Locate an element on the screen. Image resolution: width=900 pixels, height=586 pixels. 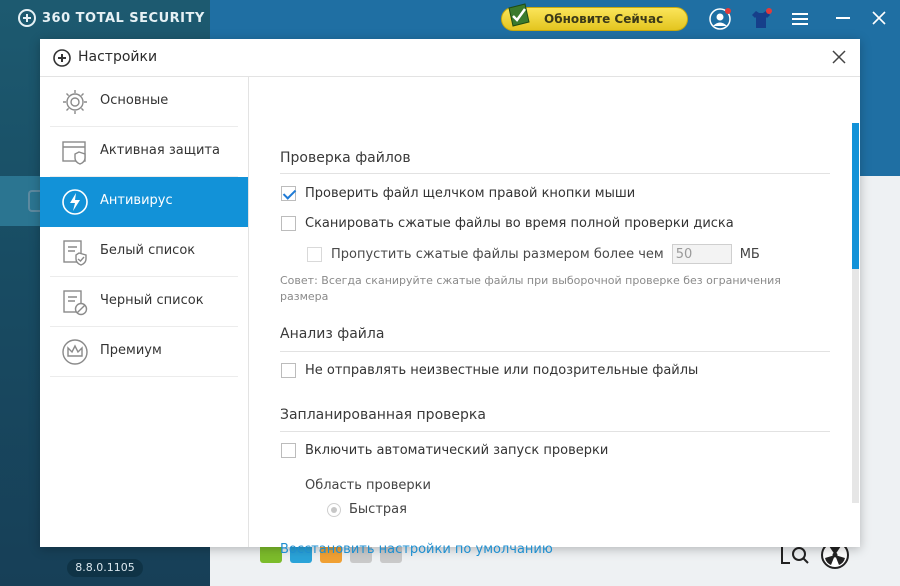
option-auto-scan: Включить автоматический запуск проверки is located at coordinates (444, 450).